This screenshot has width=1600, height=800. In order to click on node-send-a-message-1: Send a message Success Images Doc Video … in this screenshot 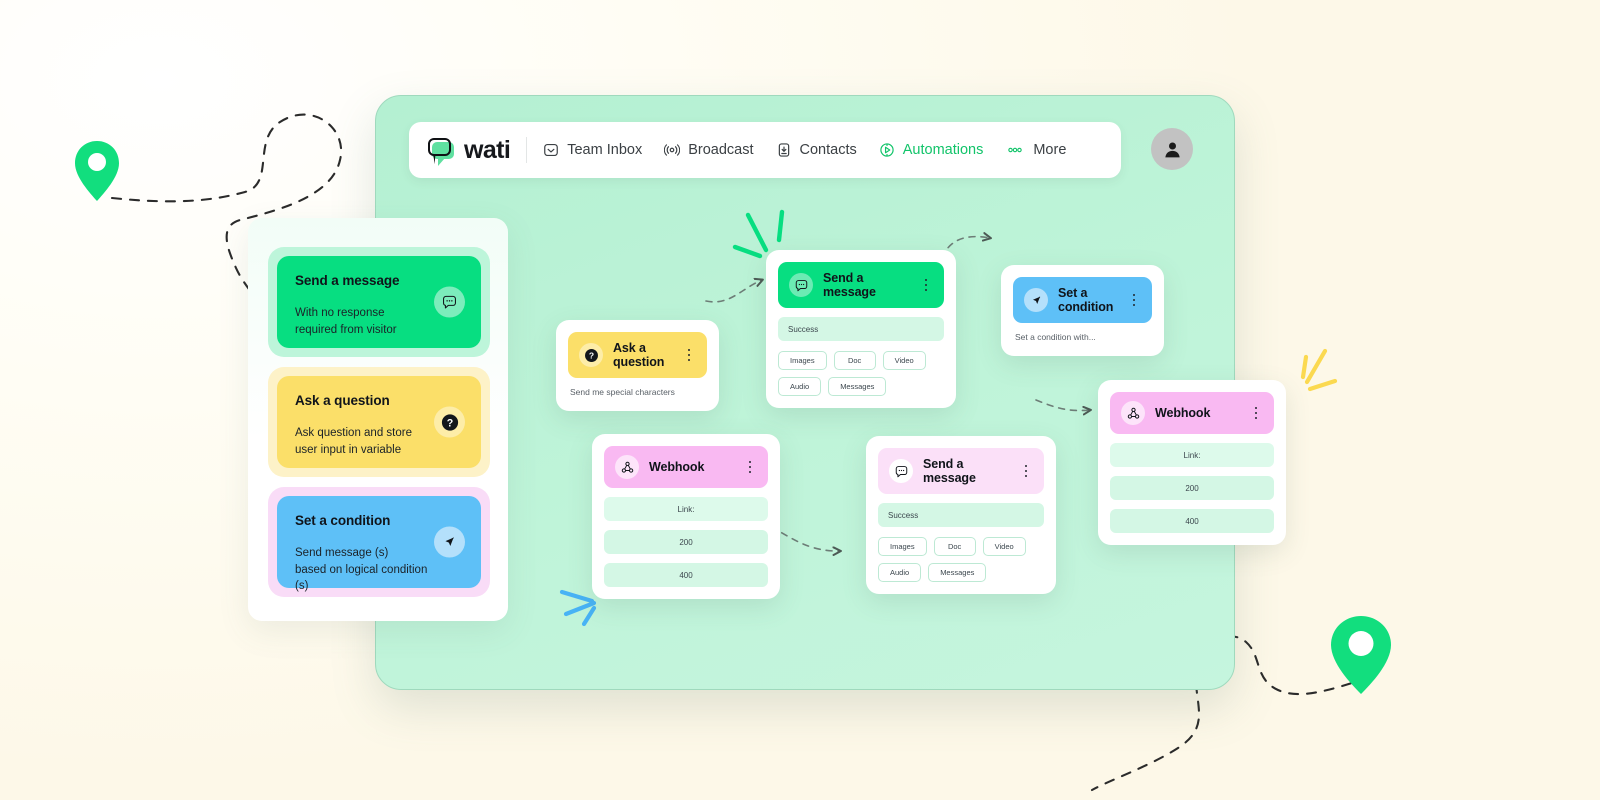, I will do `click(861, 329)`.